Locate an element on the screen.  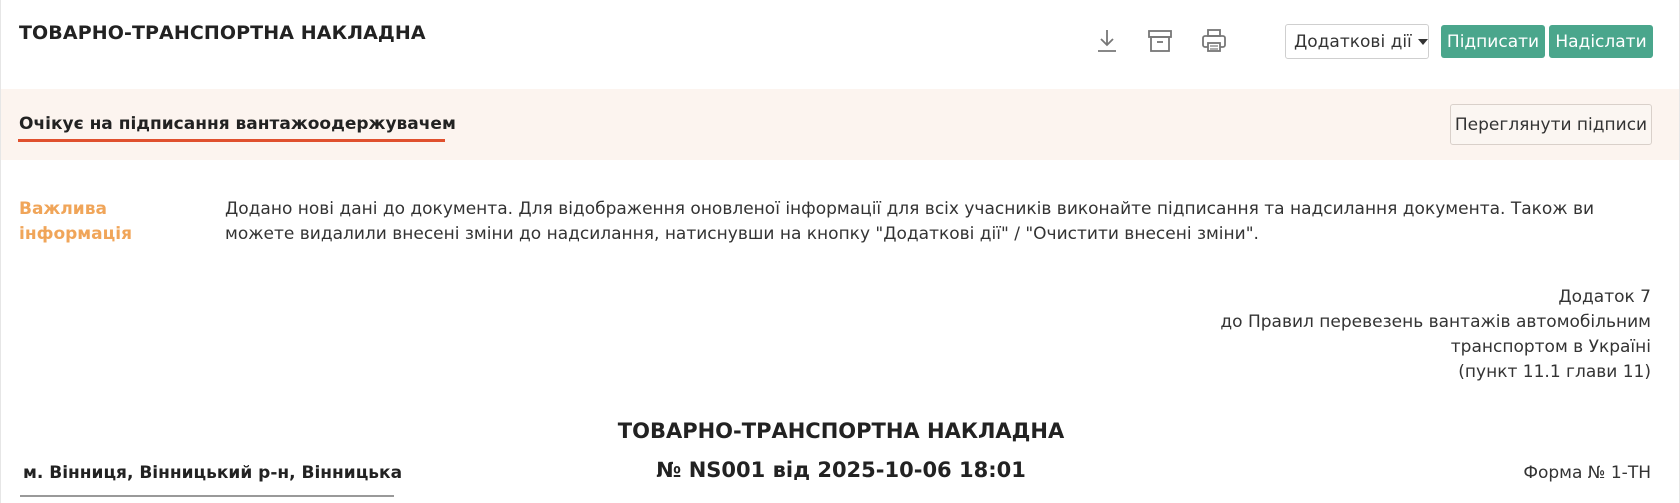
appendix-line: (пункт 11.1 глави 11) is located at coordinates (1554, 372).